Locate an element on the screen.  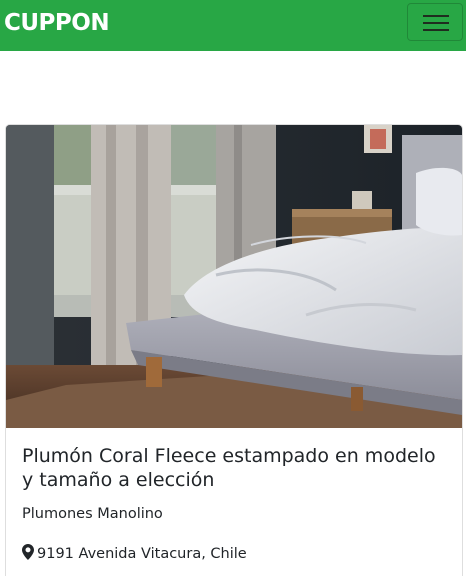
deal-location: 9191 Avenida Vitacura, Chile is located at coordinates (134, 554).